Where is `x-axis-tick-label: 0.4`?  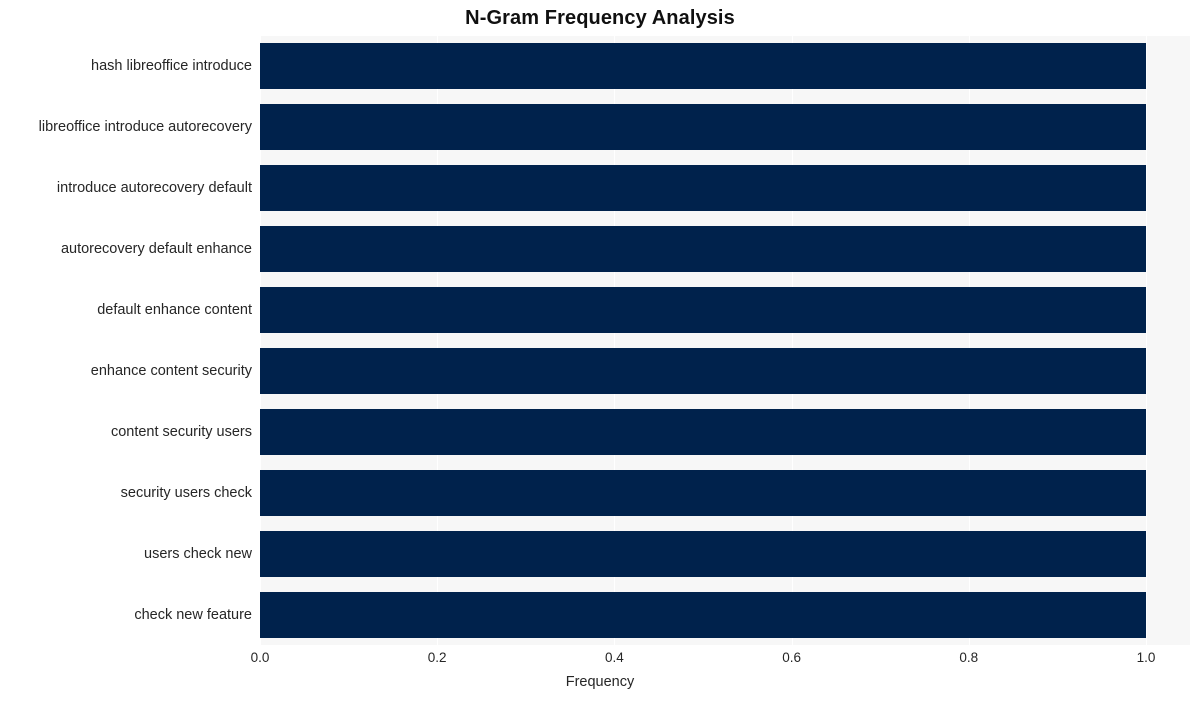 x-axis-tick-label: 0.4 is located at coordinates (614, 657).